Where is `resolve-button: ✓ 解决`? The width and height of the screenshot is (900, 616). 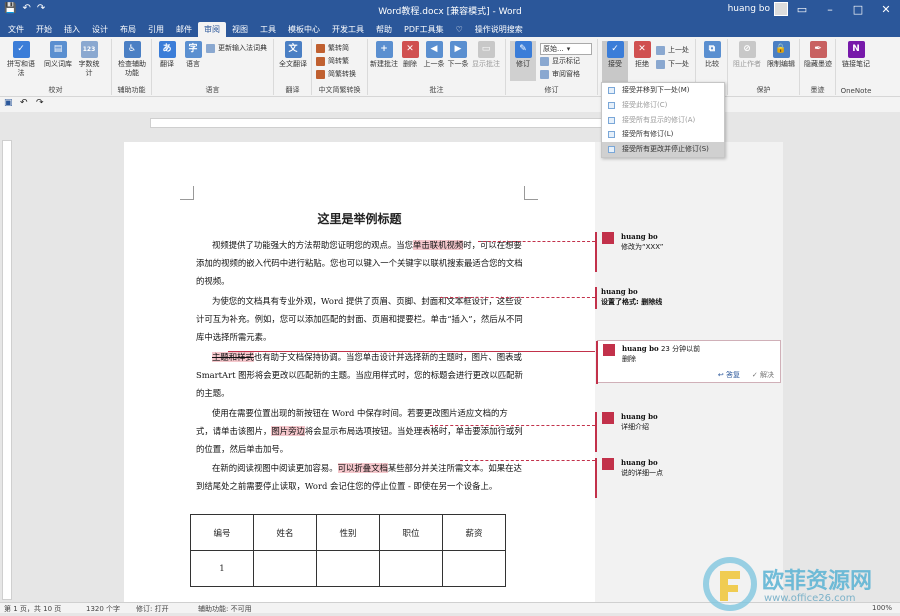
resolve-button: ✓ 解决 is located at coordinates (763, 375).